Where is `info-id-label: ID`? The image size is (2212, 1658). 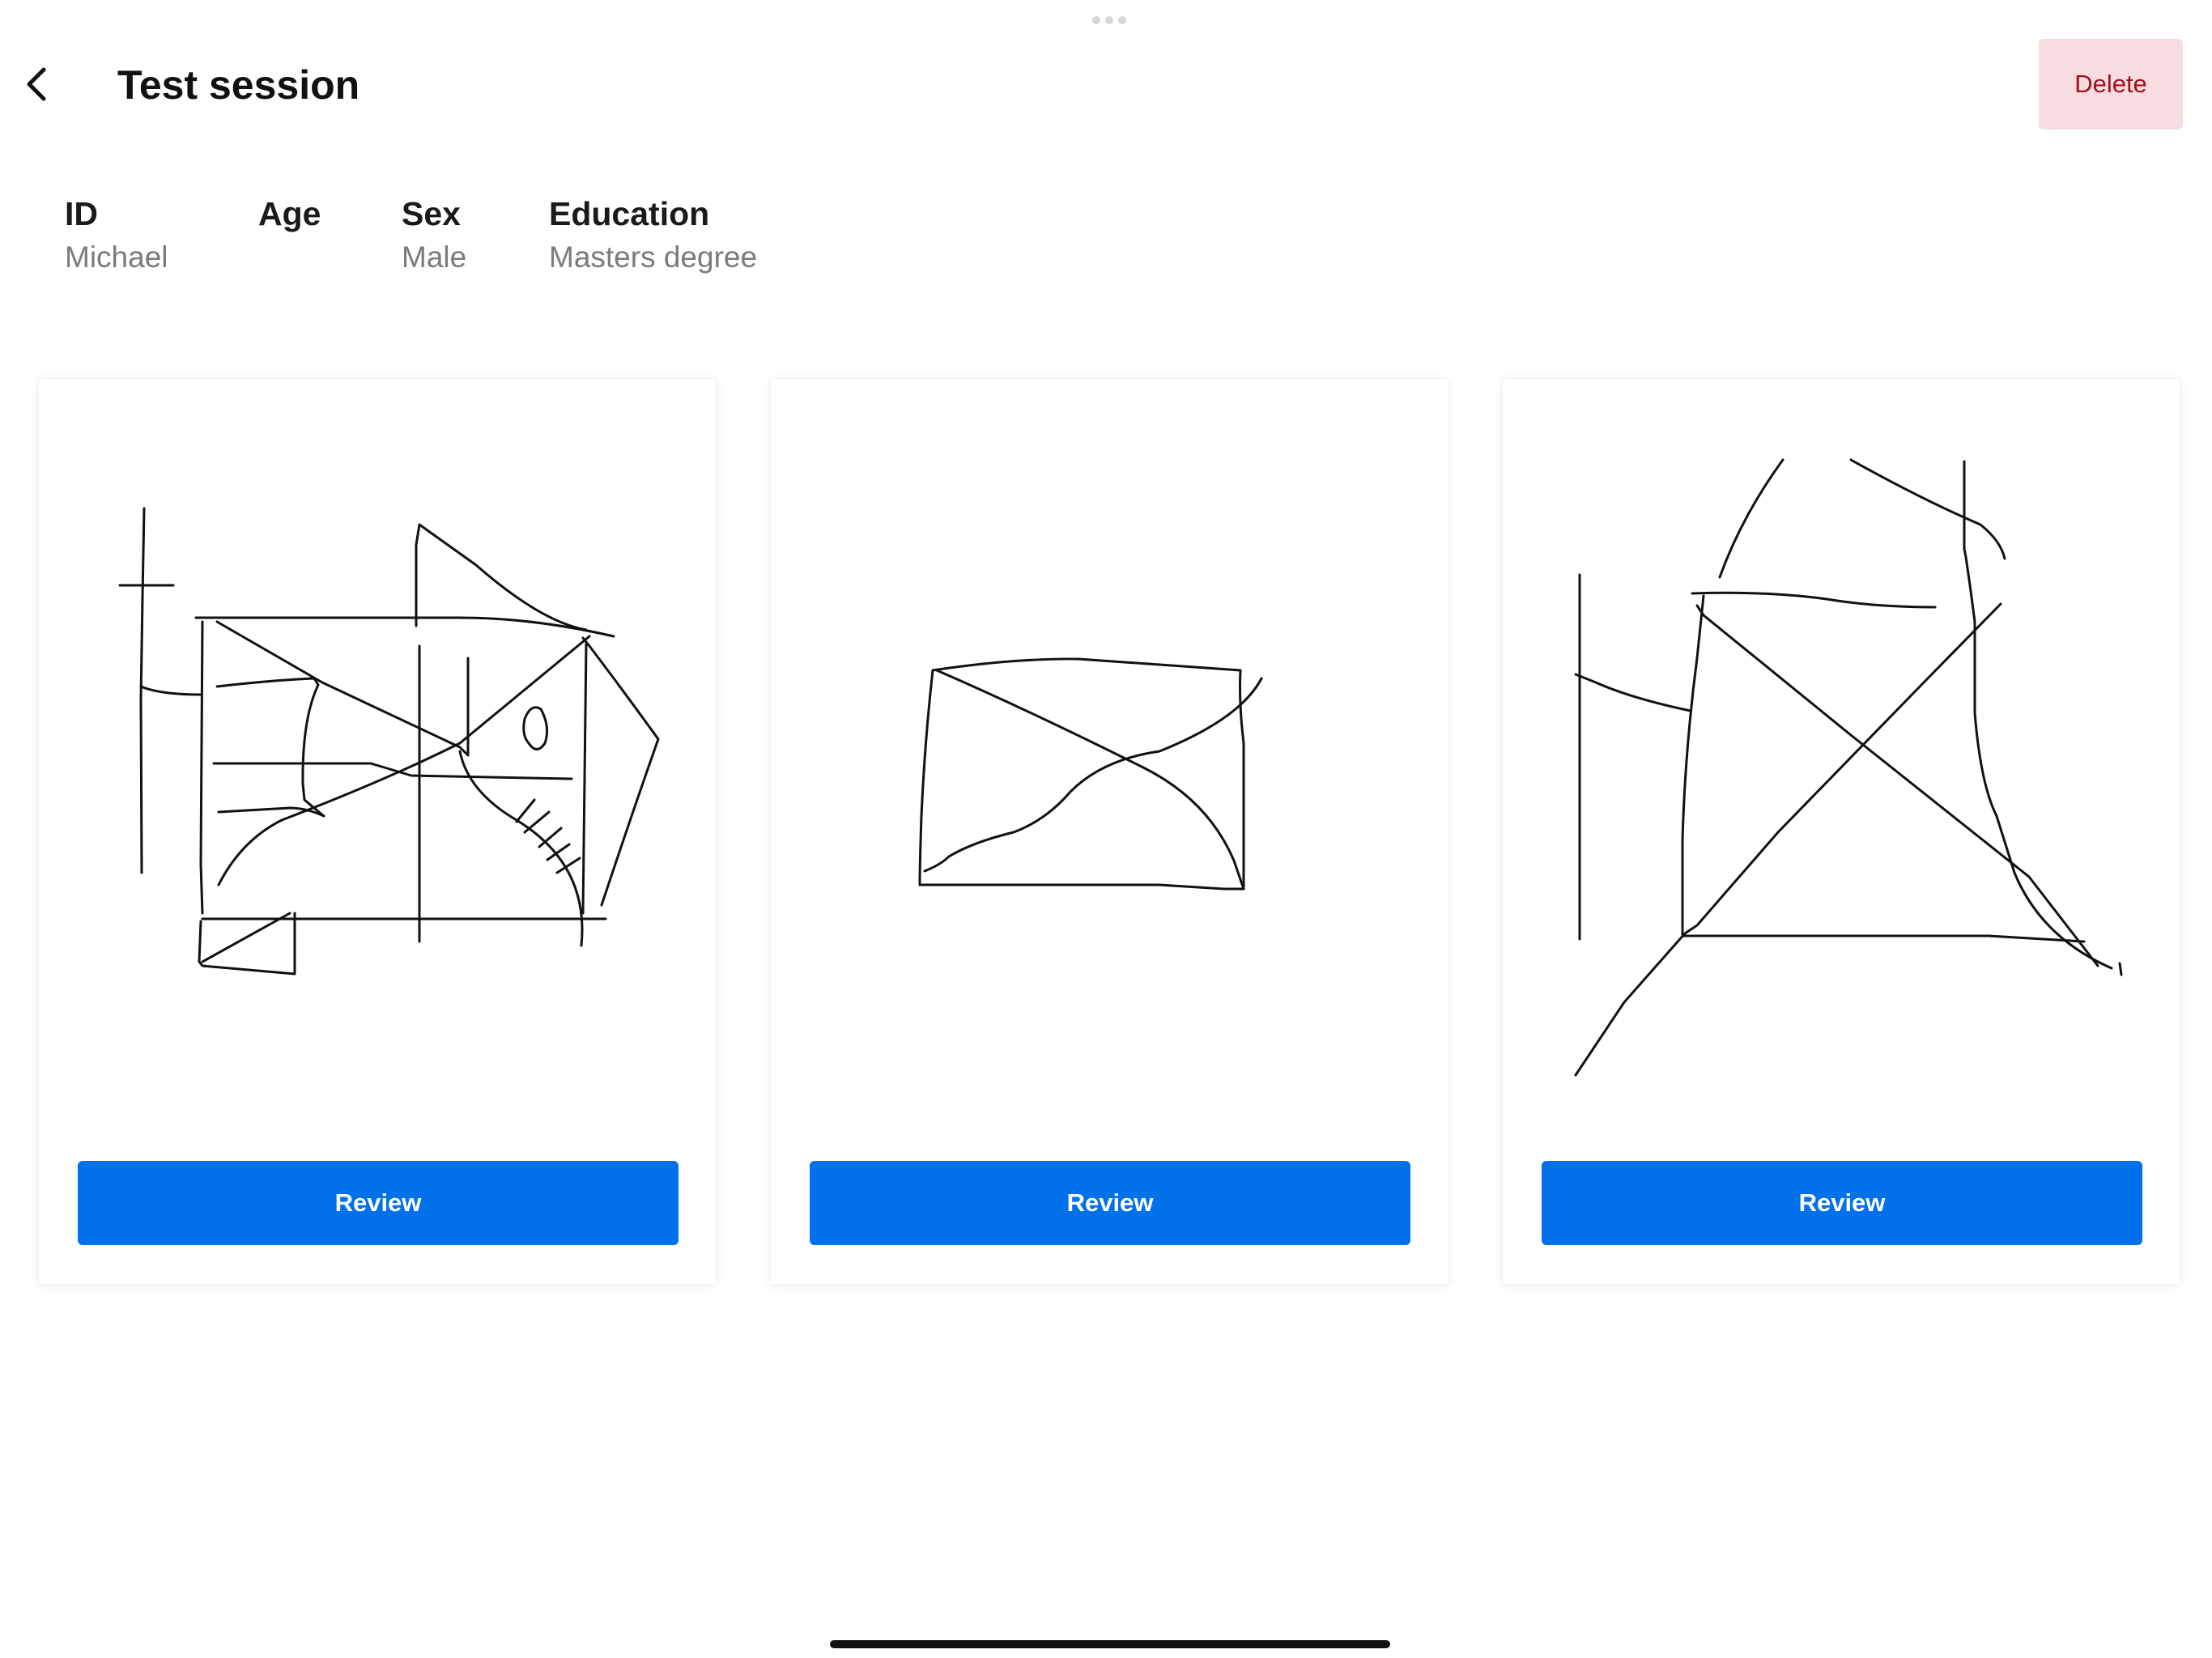 info-id-label: ID is located at coordinates (82, 213).